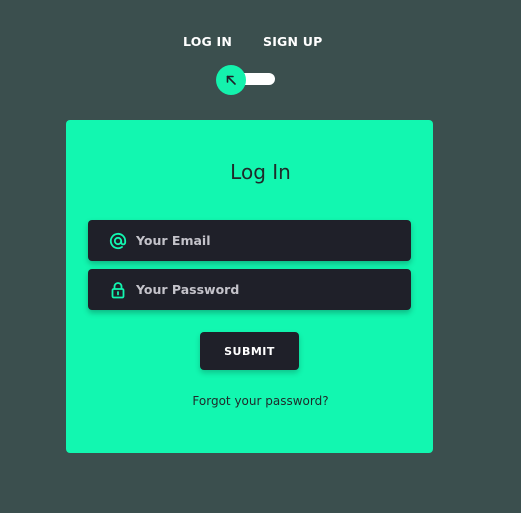  I want to click on auth-tabs: LOG IN SIGN UP, so click(260, 43).